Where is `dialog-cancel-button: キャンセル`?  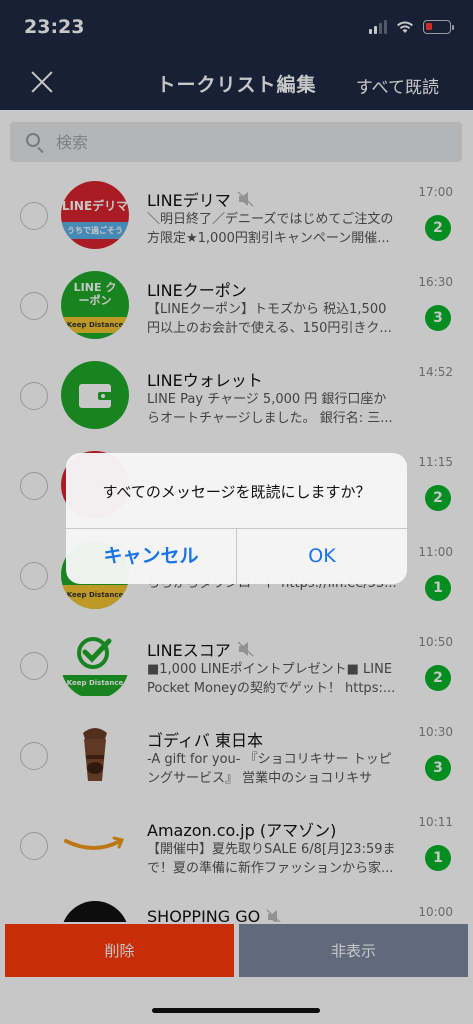 dialog-cancel-button: キャンセル is located at coordinates (151, 556).